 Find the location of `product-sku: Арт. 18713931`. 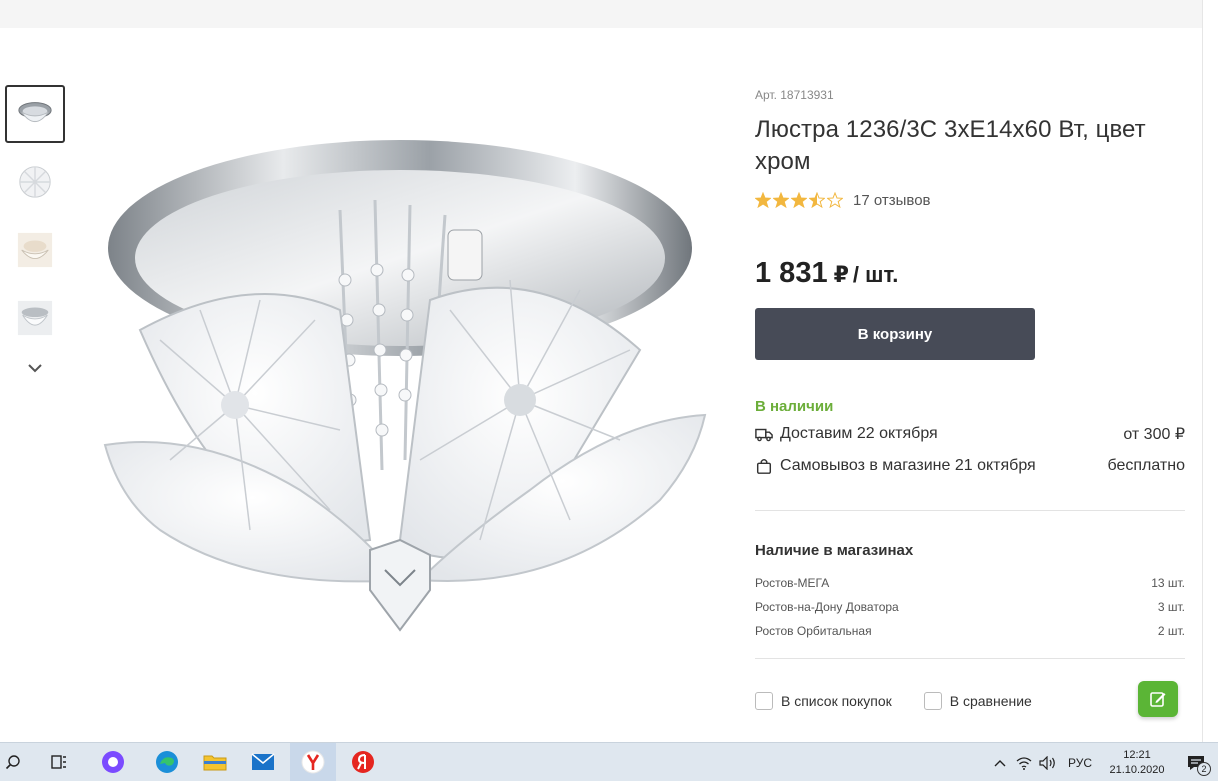

product-sku: Арт. 18713931 is located at coordinates (794, 95).